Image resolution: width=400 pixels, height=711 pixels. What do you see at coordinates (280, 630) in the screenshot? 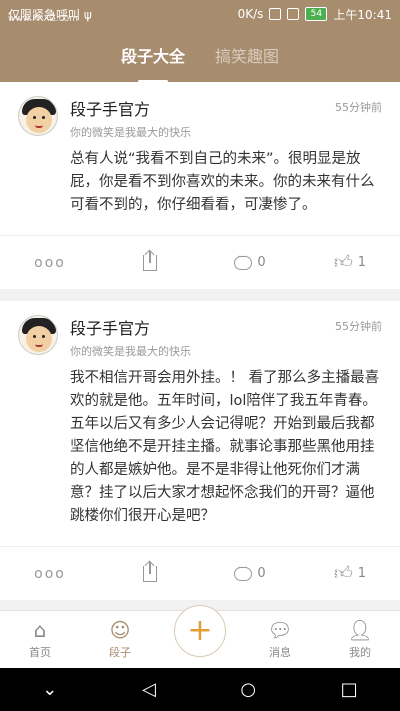
I see `message-icon: 💬︎` at bounding box center [280, 630].